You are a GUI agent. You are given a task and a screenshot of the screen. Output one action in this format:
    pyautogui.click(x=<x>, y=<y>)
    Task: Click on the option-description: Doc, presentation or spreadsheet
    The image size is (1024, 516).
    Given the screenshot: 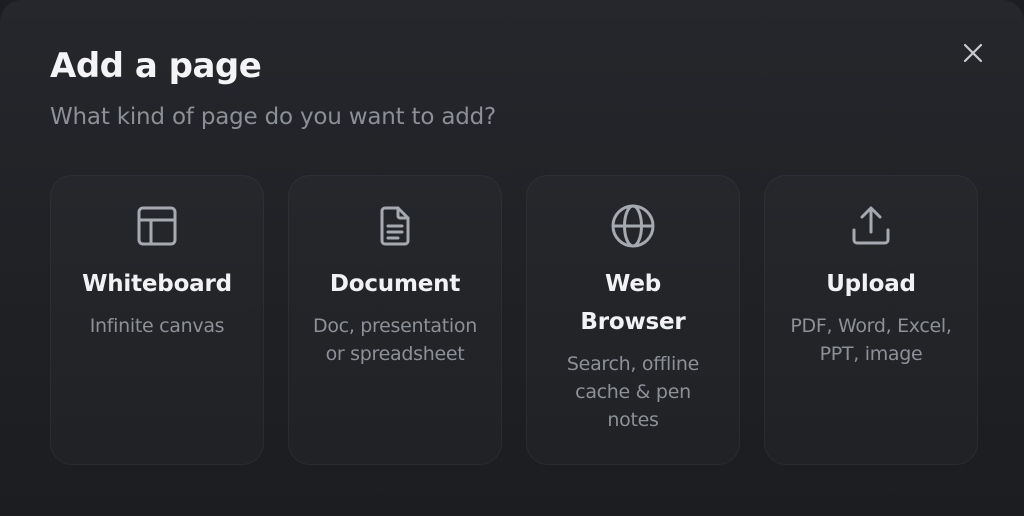 What is the action you would take?
    pyautogui.click(x=395, y=340)
    